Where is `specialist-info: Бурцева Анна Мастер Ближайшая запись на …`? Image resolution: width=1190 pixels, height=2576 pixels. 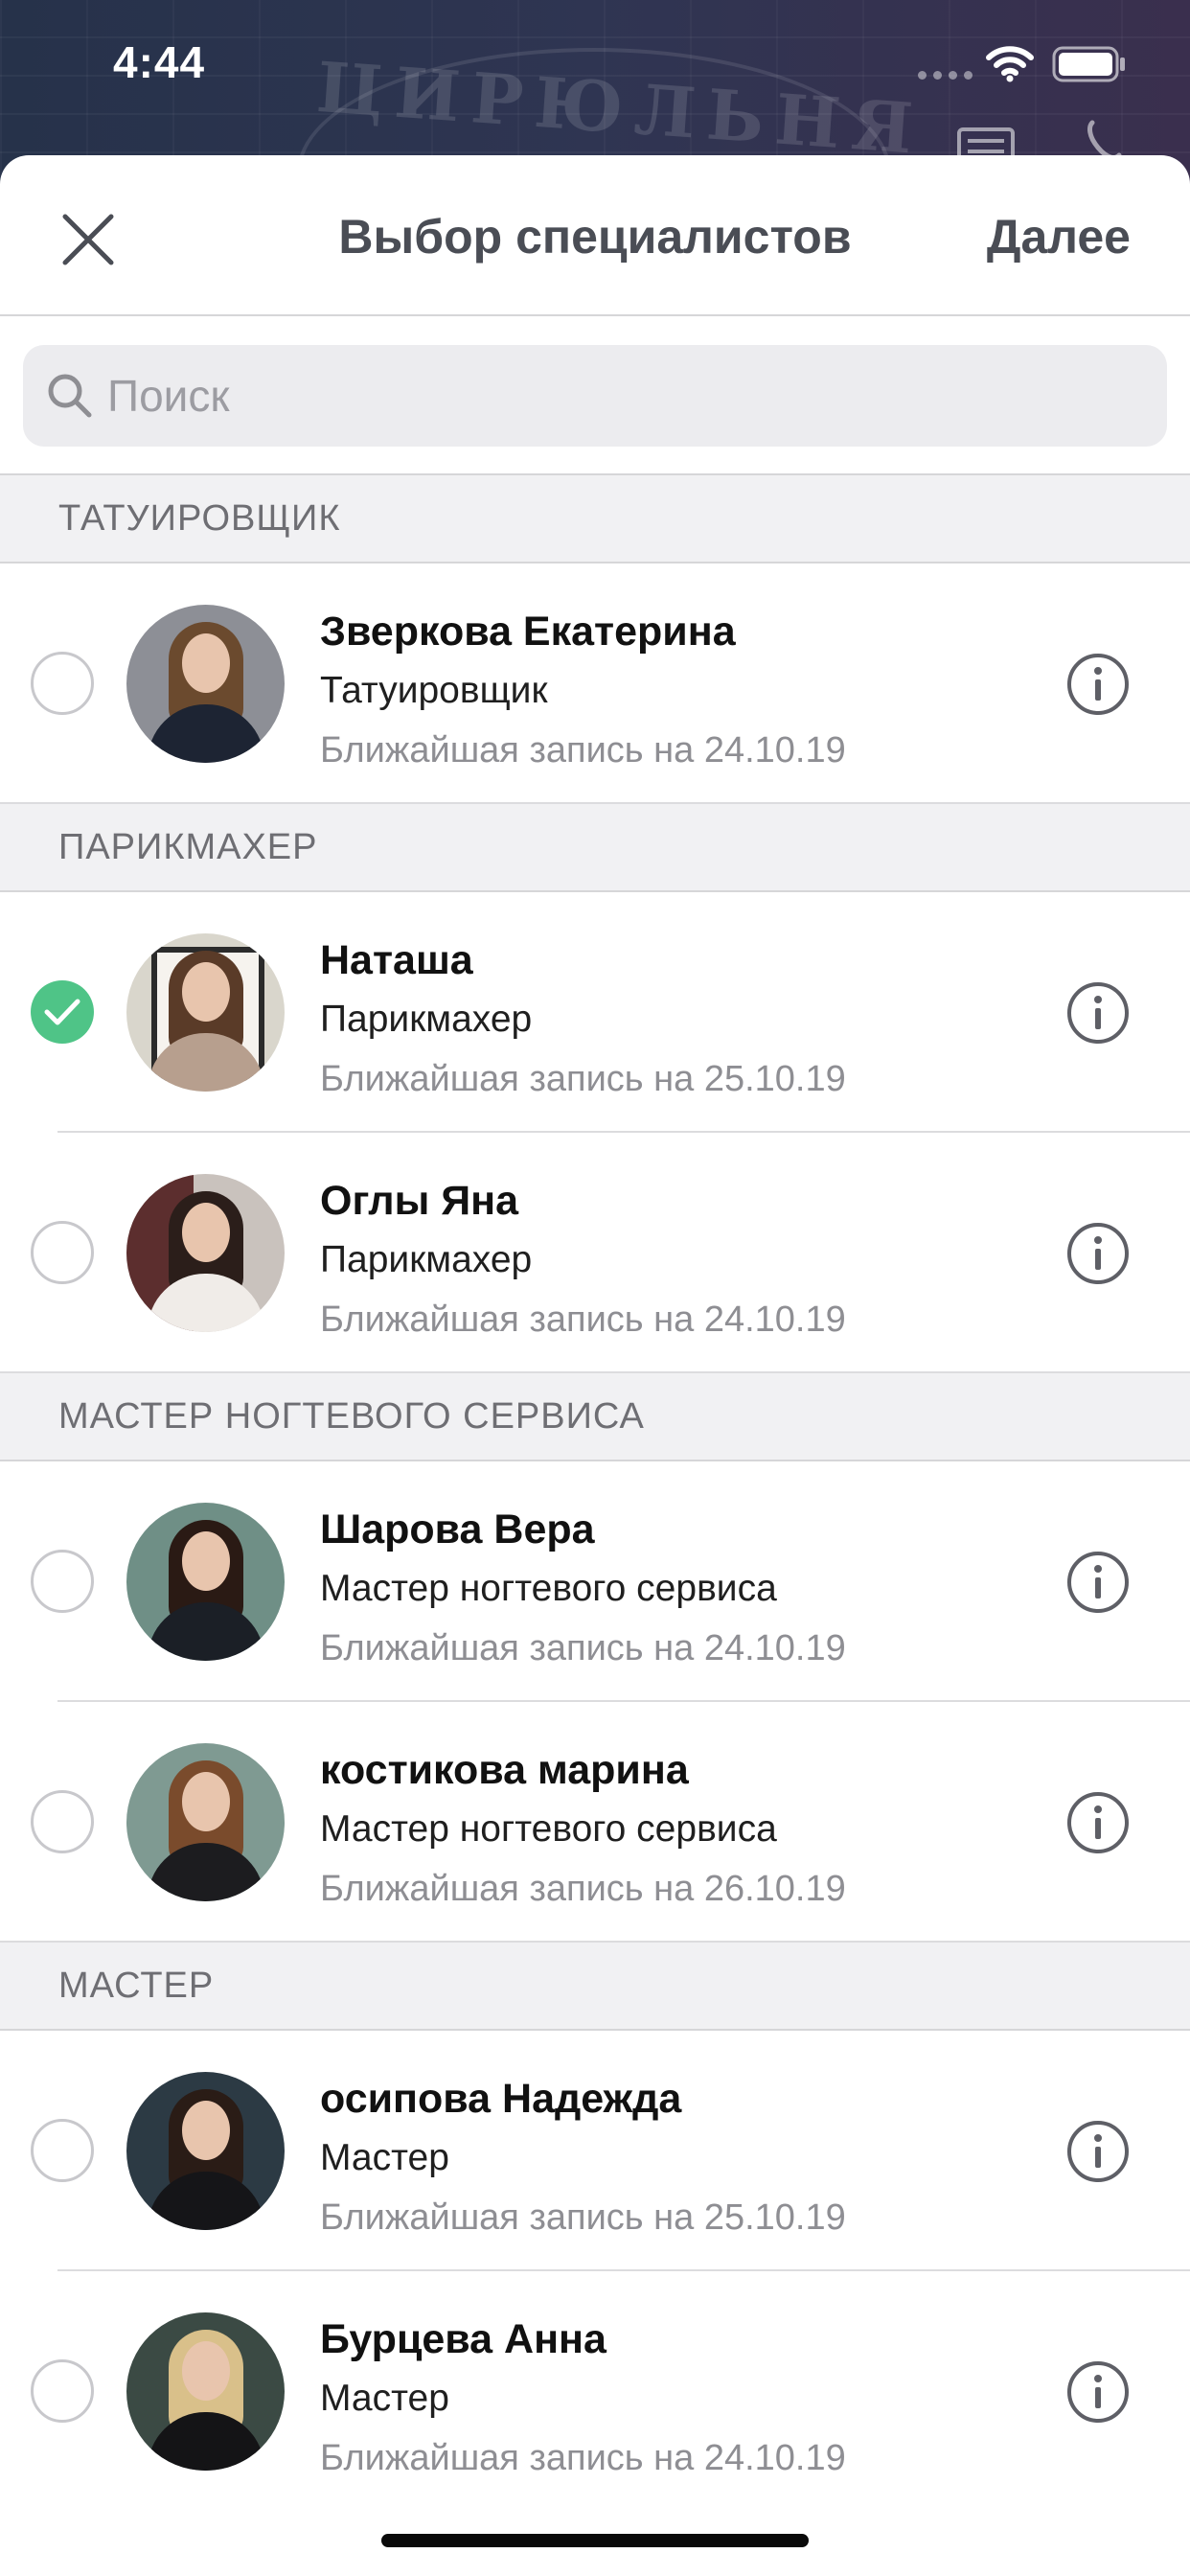 specialist-info: Бурцева Анна Мастер Ближайшая запись на … is located at coordinates (583, 2399).